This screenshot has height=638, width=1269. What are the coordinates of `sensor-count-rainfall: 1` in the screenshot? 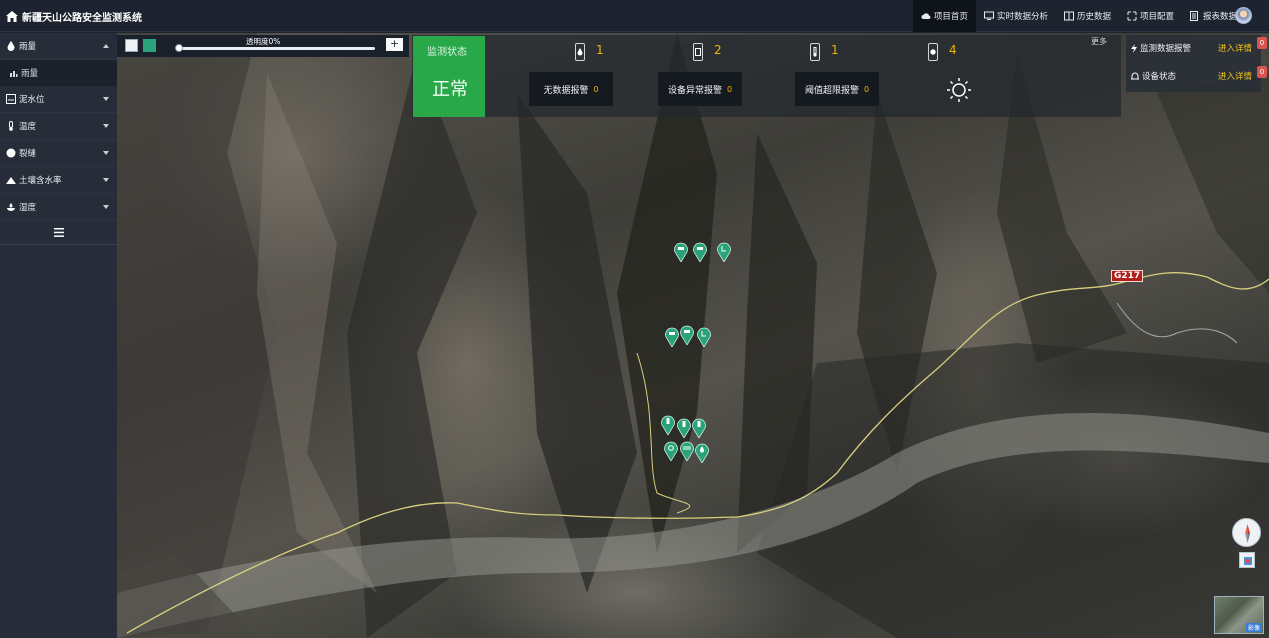 It's located at (600, 50).